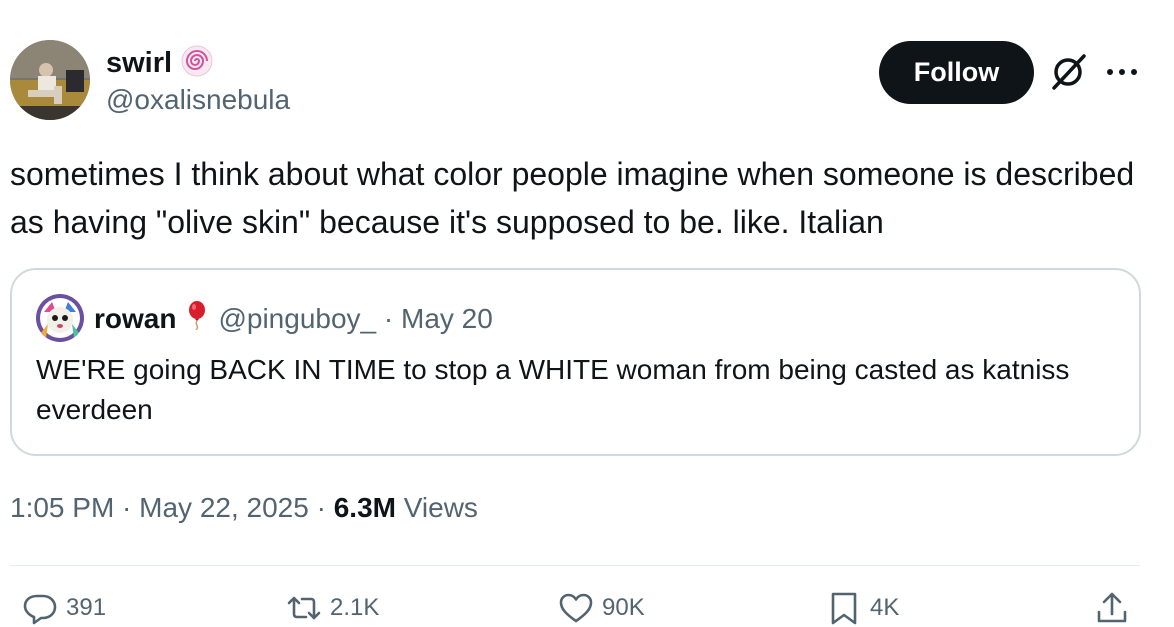 The height and width of the screenshot is (627, 1174). I want to click on tweet-timestamp: 1:05 PM · May 22, 2025 ·, so click(172, 507).